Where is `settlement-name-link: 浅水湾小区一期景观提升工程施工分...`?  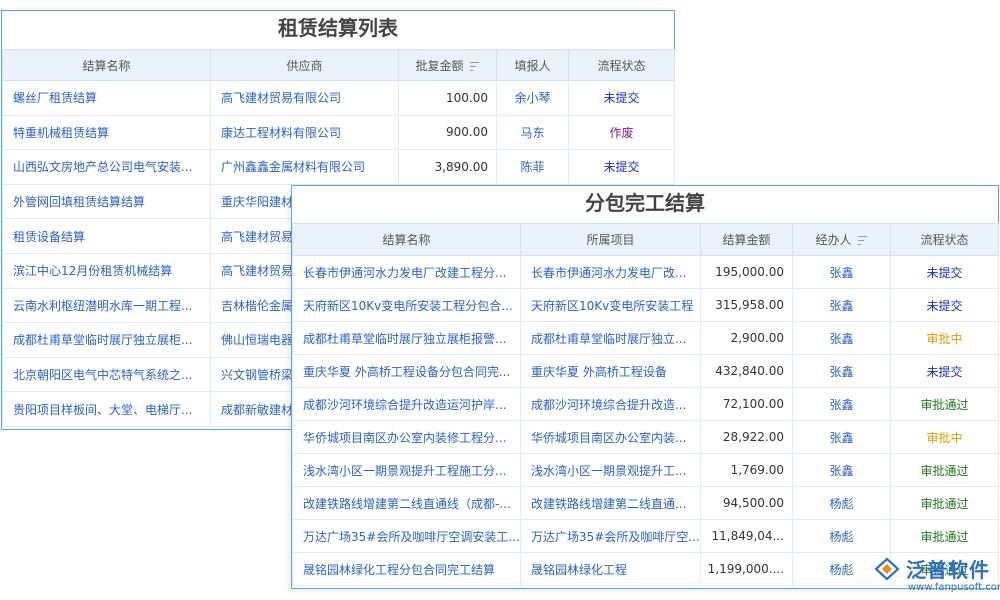
settlement-name-link: 浅水湾小区一期景观提升工程施工分... is located at coordinates (407, 470).